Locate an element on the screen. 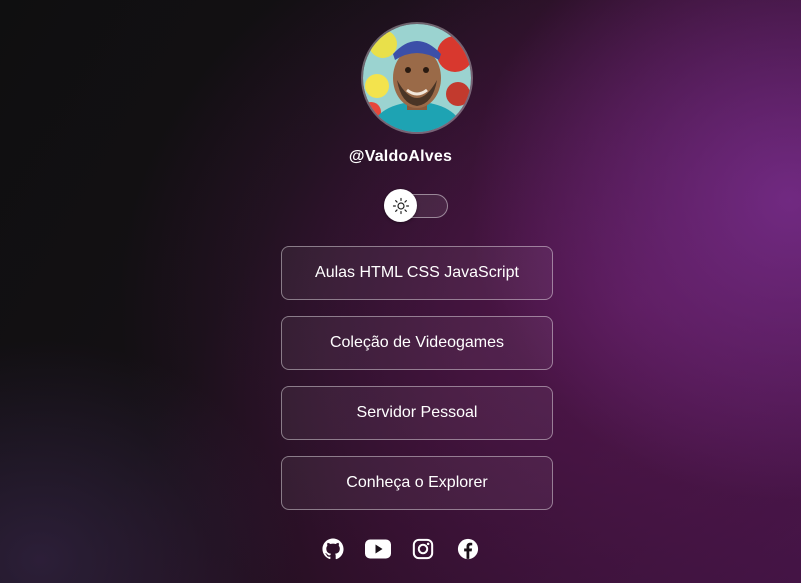 Image resolution: width=801 pixels, height=583 pixels. toggle-knob is located at coordinates (400, 205).